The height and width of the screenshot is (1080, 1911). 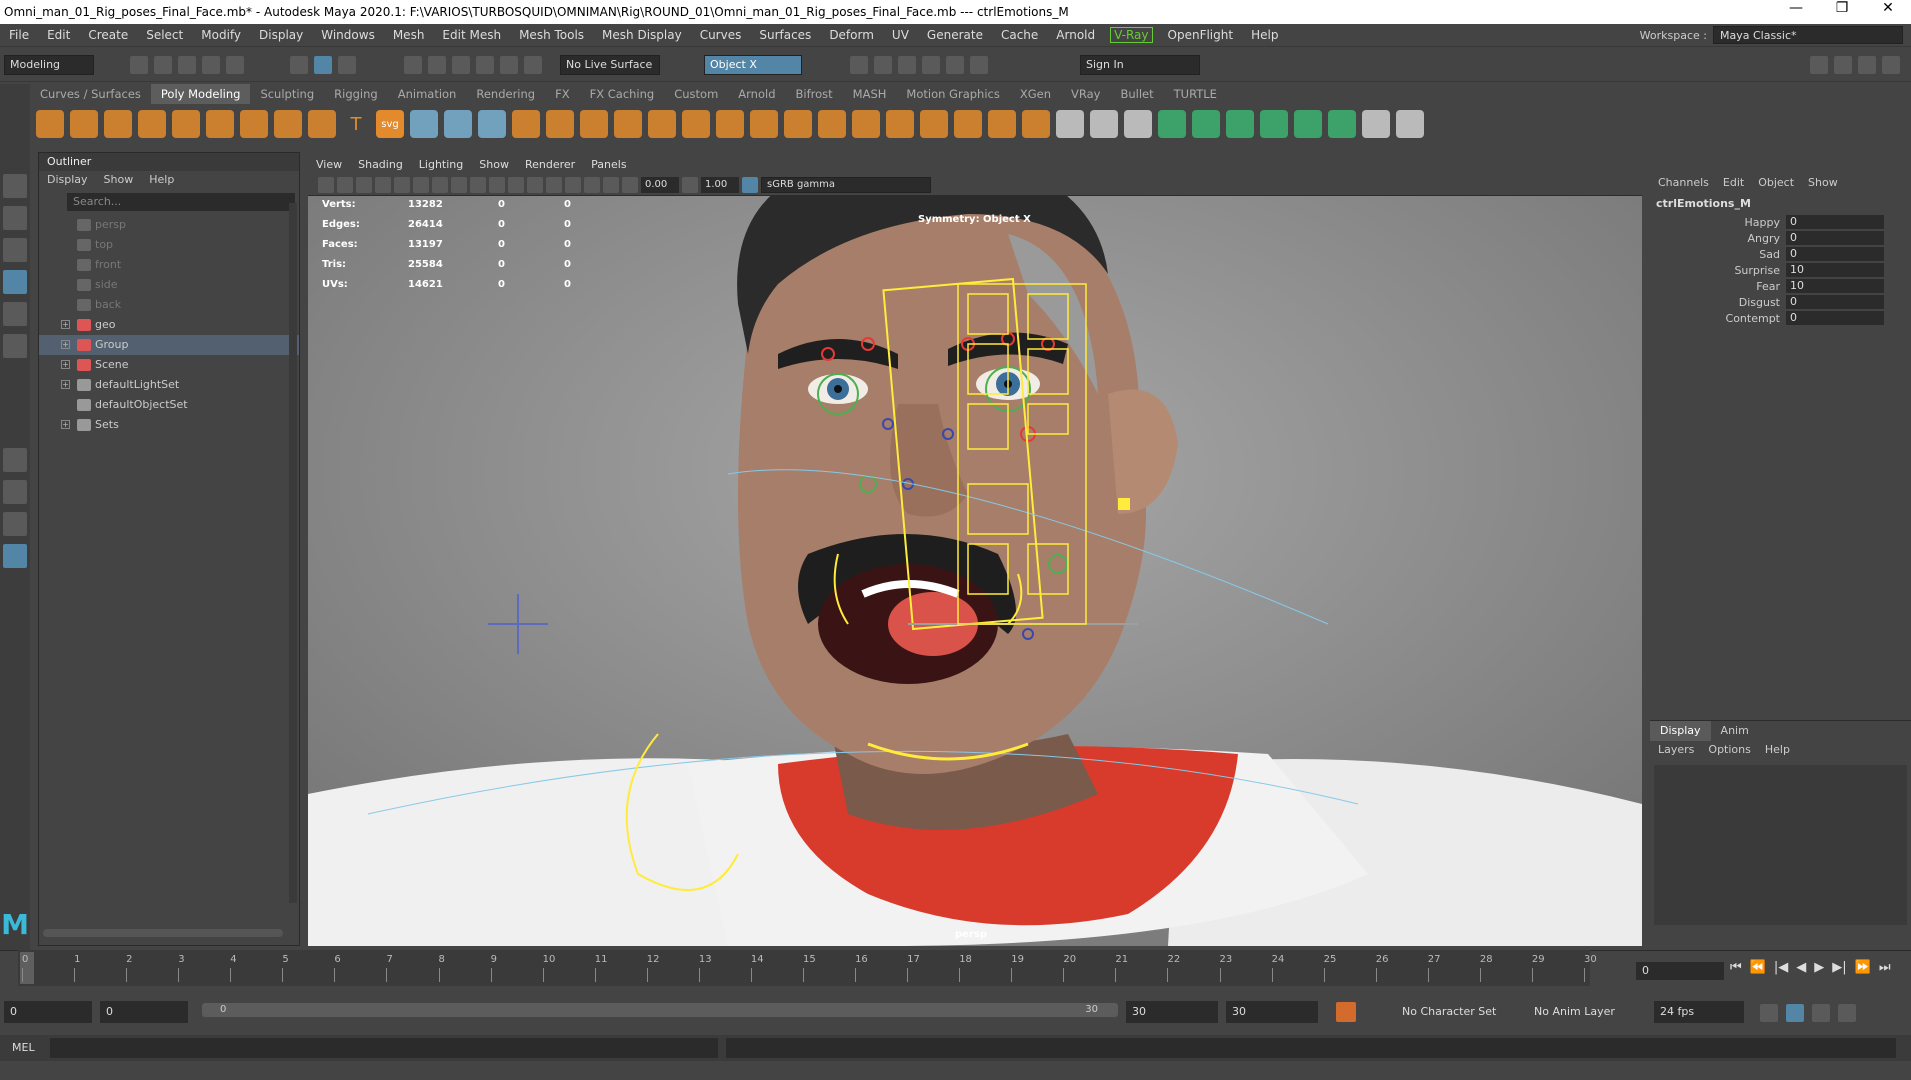 What do you see at coordinates (1718, 254) in the screenshot?
I see `attr-name: Sad` at bounding box center [1718, 254].